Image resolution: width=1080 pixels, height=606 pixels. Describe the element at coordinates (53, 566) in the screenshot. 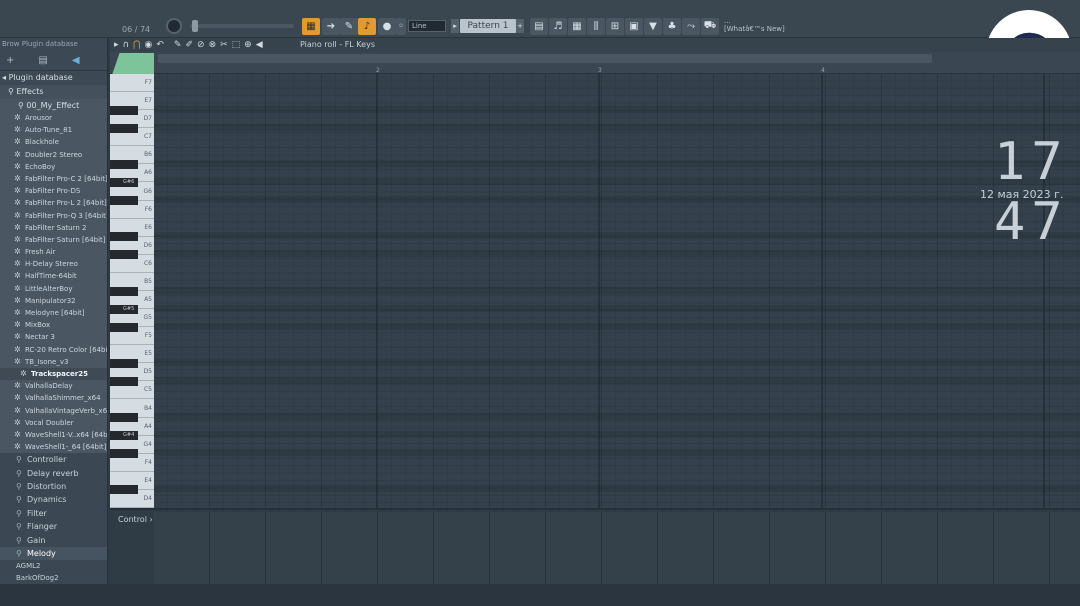

I see `list-item: AGML2` at that location.